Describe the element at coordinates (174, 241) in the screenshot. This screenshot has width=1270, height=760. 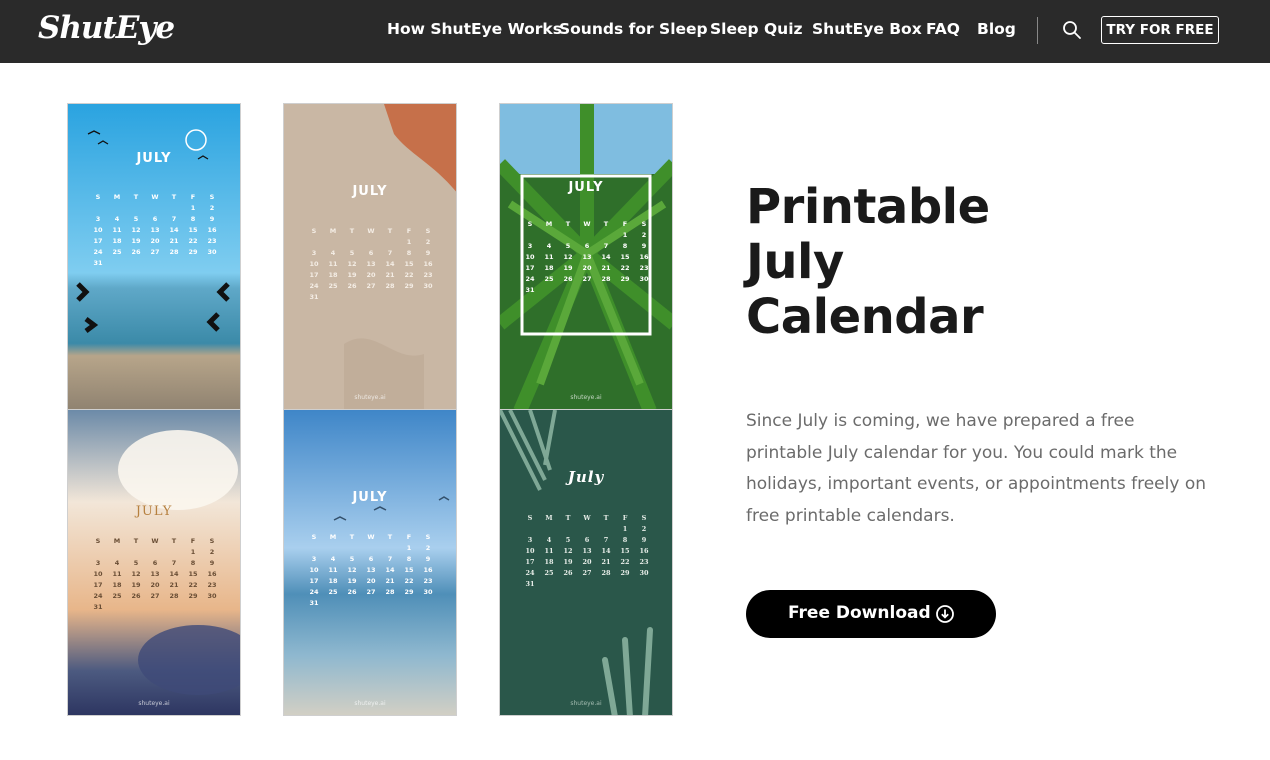
I see `calendar-day: 21` at that location.